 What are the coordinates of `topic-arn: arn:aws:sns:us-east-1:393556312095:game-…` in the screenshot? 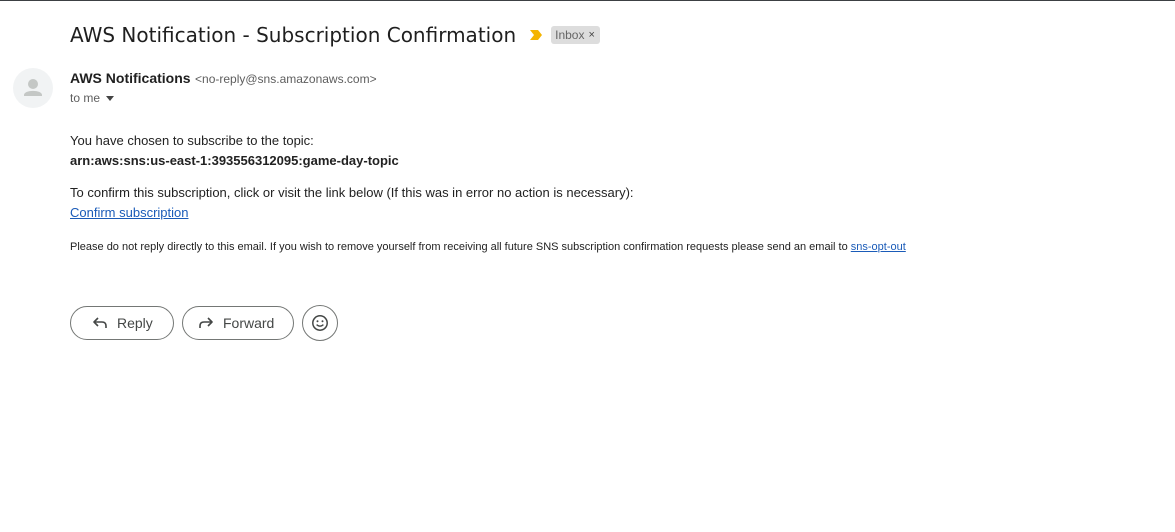 It's located at (234, 160).